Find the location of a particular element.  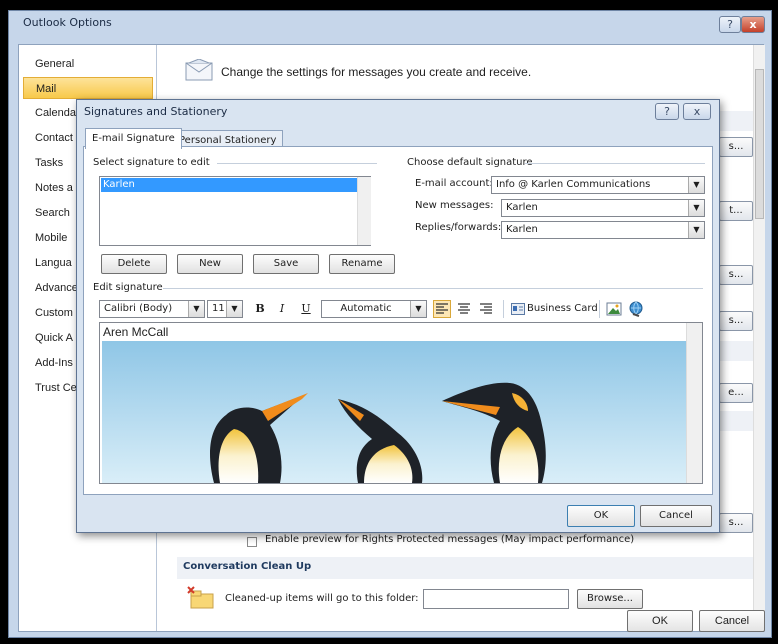

email-account-select: Info @ Karlen Communications ▼ is located at coordinates (598, 185).